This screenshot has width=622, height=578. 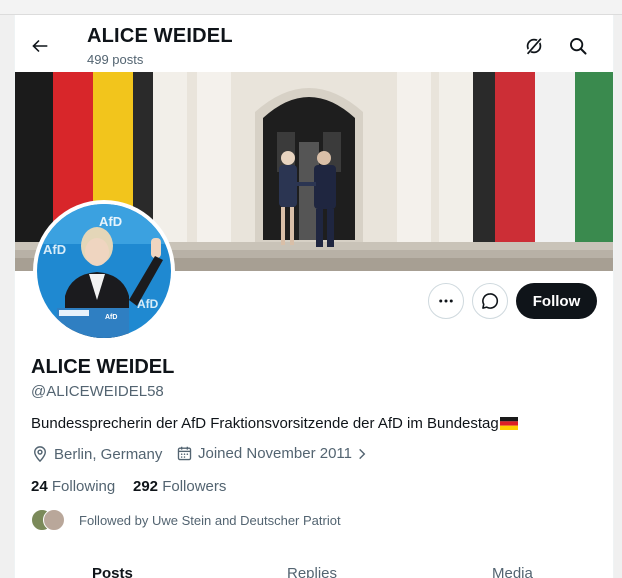 I want to click on tab-media: Media, so click(x=512, y=571).